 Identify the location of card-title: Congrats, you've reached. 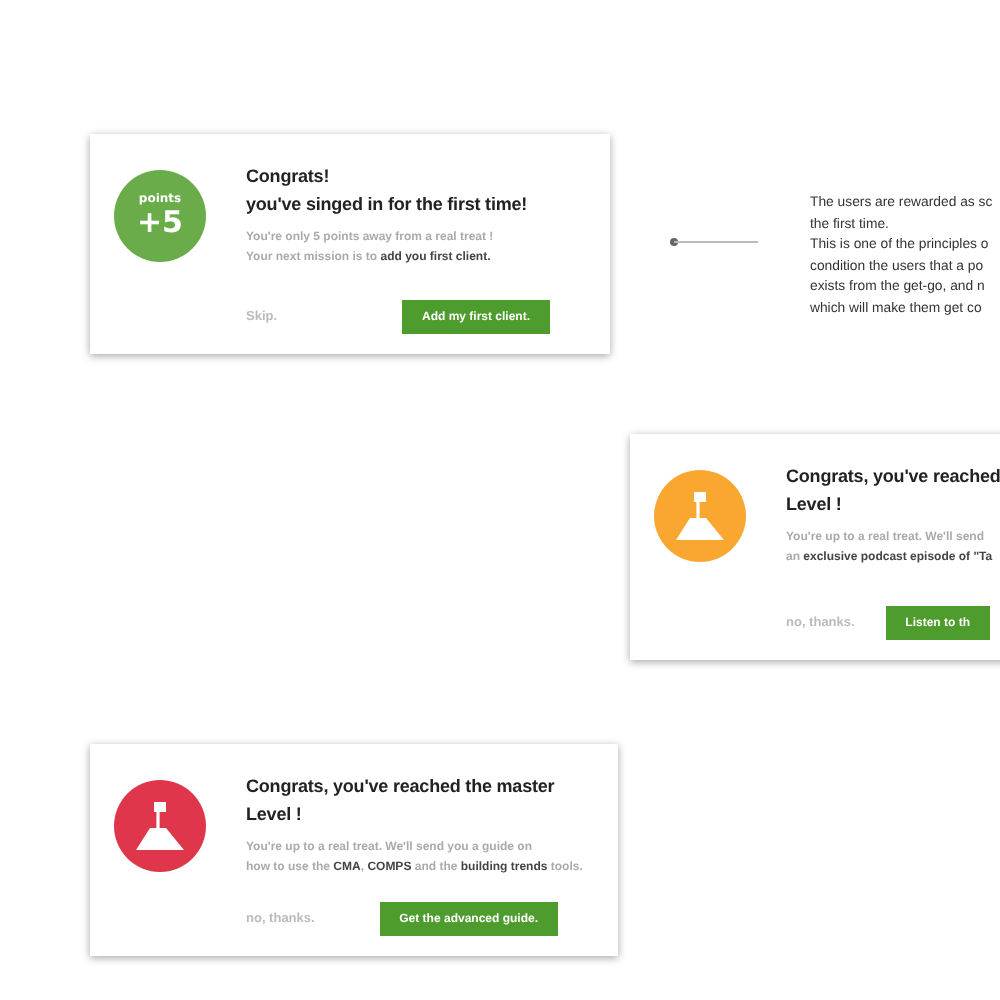
(893, 477).